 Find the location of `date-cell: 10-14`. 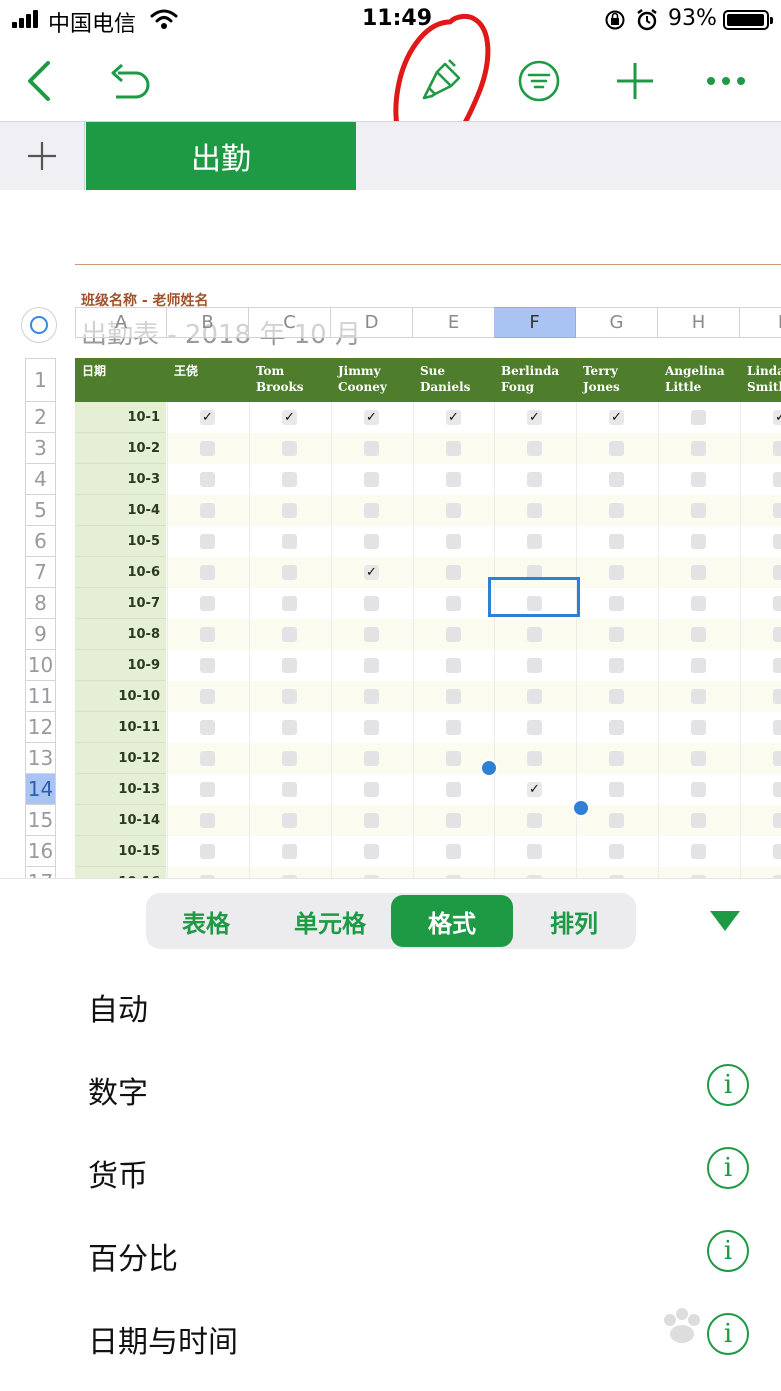

date-cell: 10-14 is located at coordinates (120, 820).